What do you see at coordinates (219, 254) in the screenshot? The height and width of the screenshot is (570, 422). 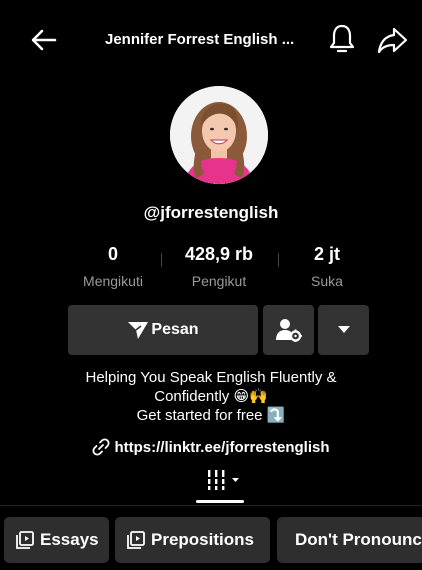 I see `stat-value: 428,9 rb` at bounding box center [219, 254].